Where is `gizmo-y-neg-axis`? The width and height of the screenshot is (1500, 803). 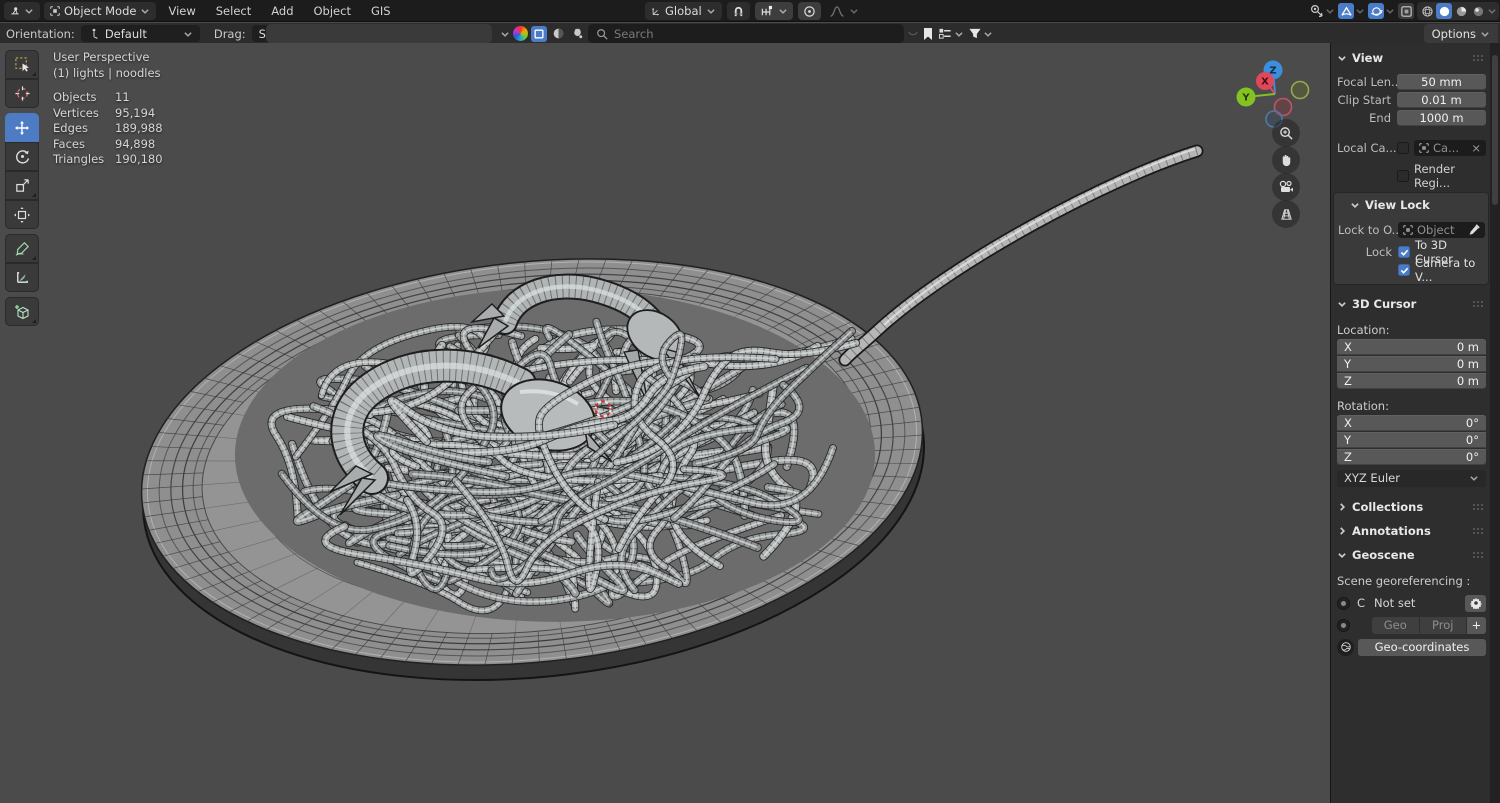 gizmo-y-neg-axis is located at coordinates (1300, 90).